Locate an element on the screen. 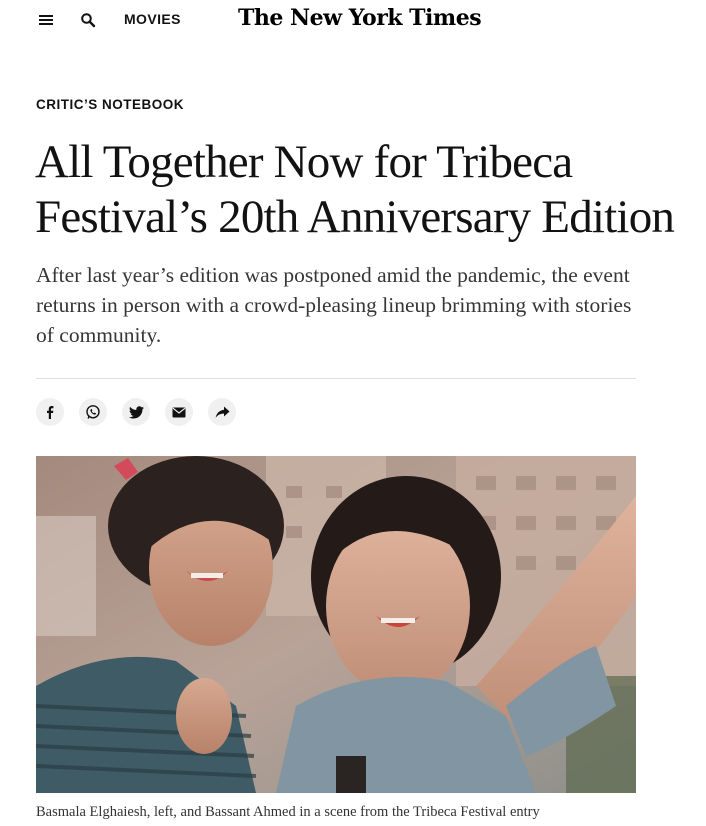 The width and height of the screenshot is (706, 826). twitter-share-button is located at coordinates (136, 412).